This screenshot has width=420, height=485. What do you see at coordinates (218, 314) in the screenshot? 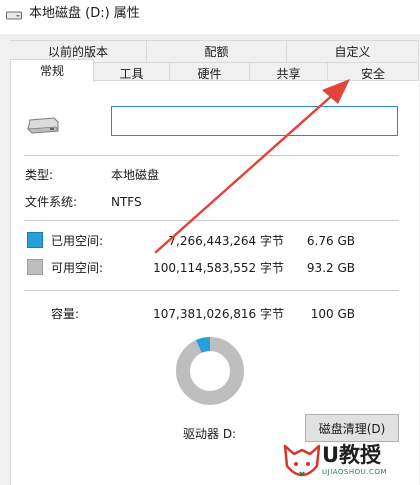
I see `capacity-bytes: 107,381,026,816 字节` at bounding box center [218, 314].